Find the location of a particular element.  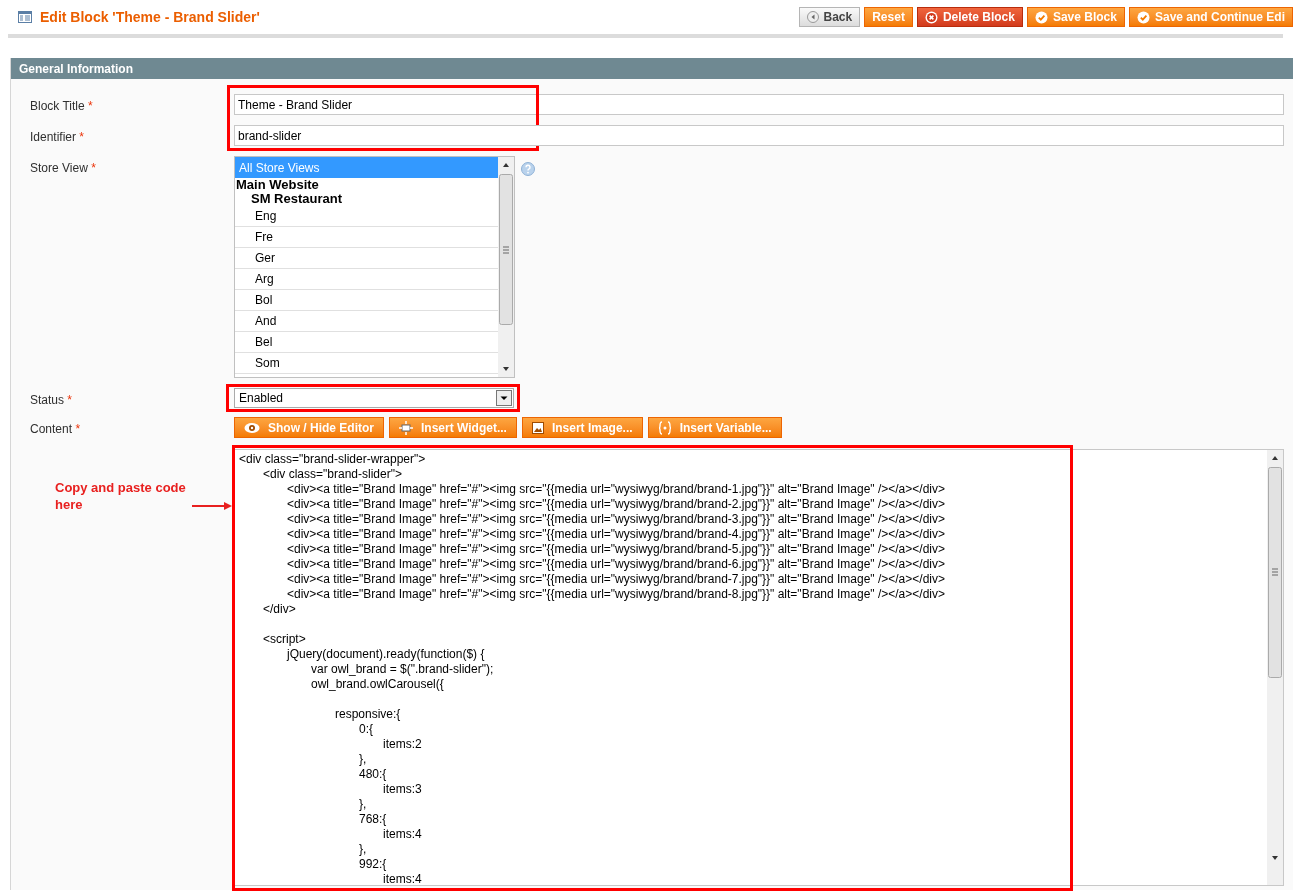

toolbar-button: Delete Block is located at coordinates (969, 17).